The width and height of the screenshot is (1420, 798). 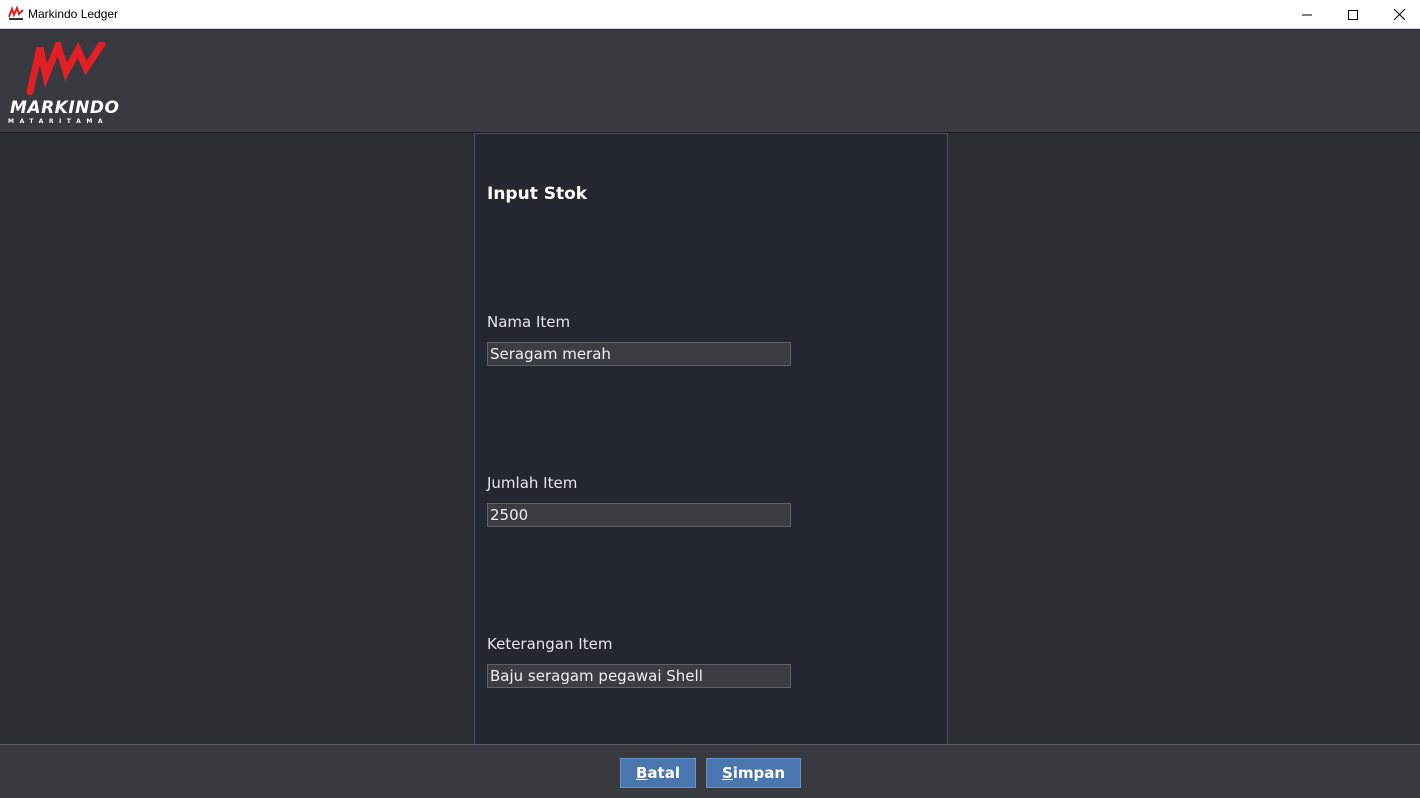 I want to click on keterangan-item-input, so click(x=639, y=676).